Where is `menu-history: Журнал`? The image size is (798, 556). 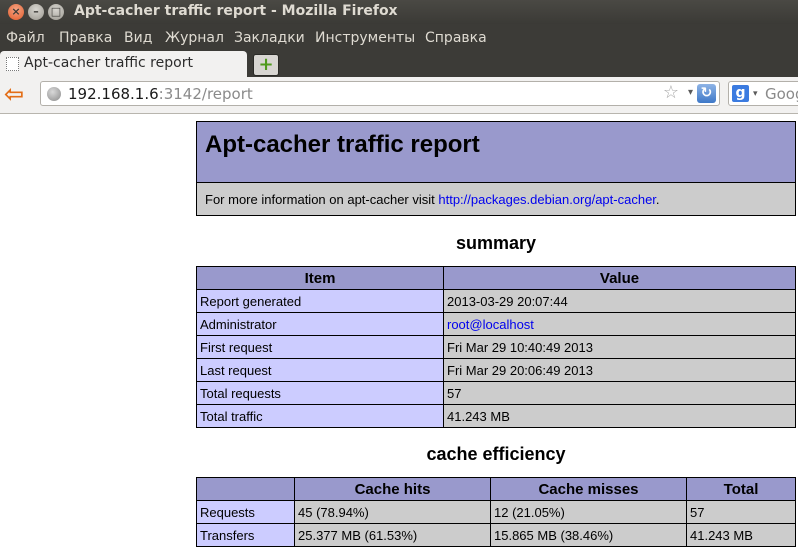
menu-history: Журнал is located at coordinates (194, 38).